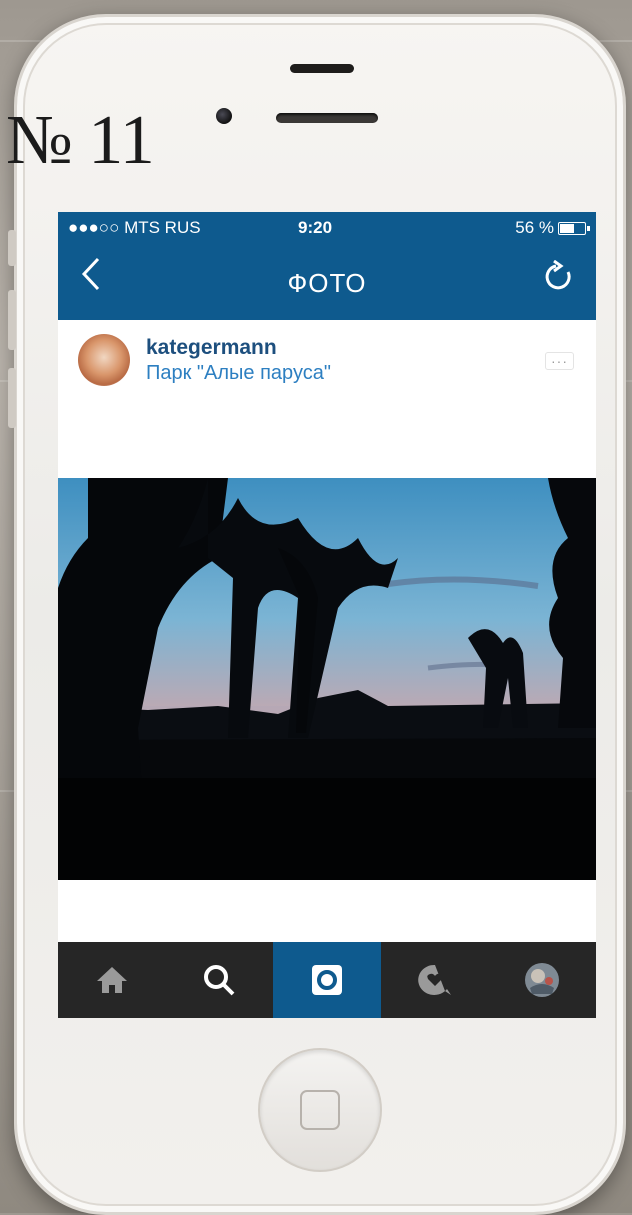 The width and height of the screenshot is (632, 1215). What do you see at coordinates (315, 227) in the screenshot?
I see `status-time: 9:20` at bounding box center [315, 227].